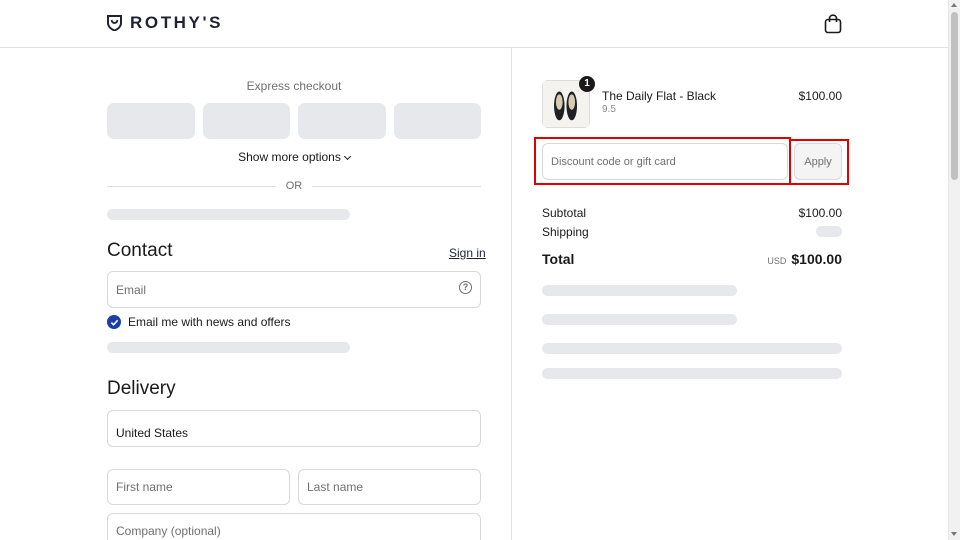 The width and height of the screenshot is (960, 540). What do you see at coordinates (335, 487) in the screenshot?
I see `last-name-placeholder: Last name` at bounding box center [335, 487].